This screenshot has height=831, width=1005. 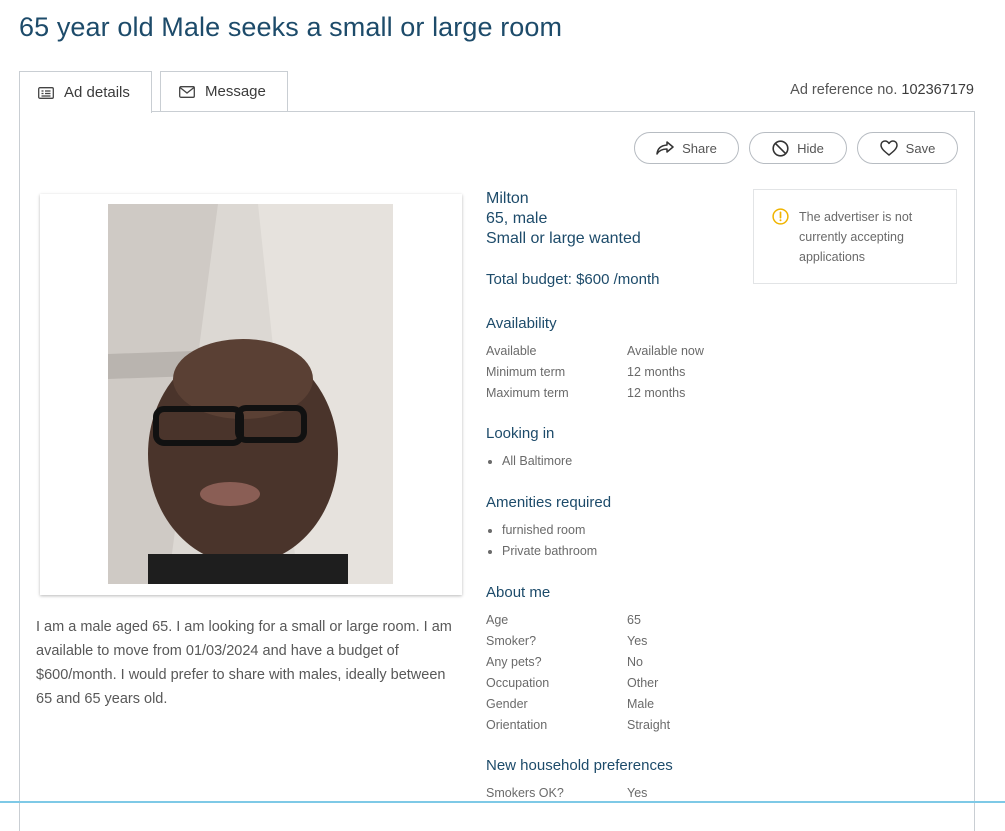 I want to click on about-row: Any pets? No, so click(x=636, y=662).